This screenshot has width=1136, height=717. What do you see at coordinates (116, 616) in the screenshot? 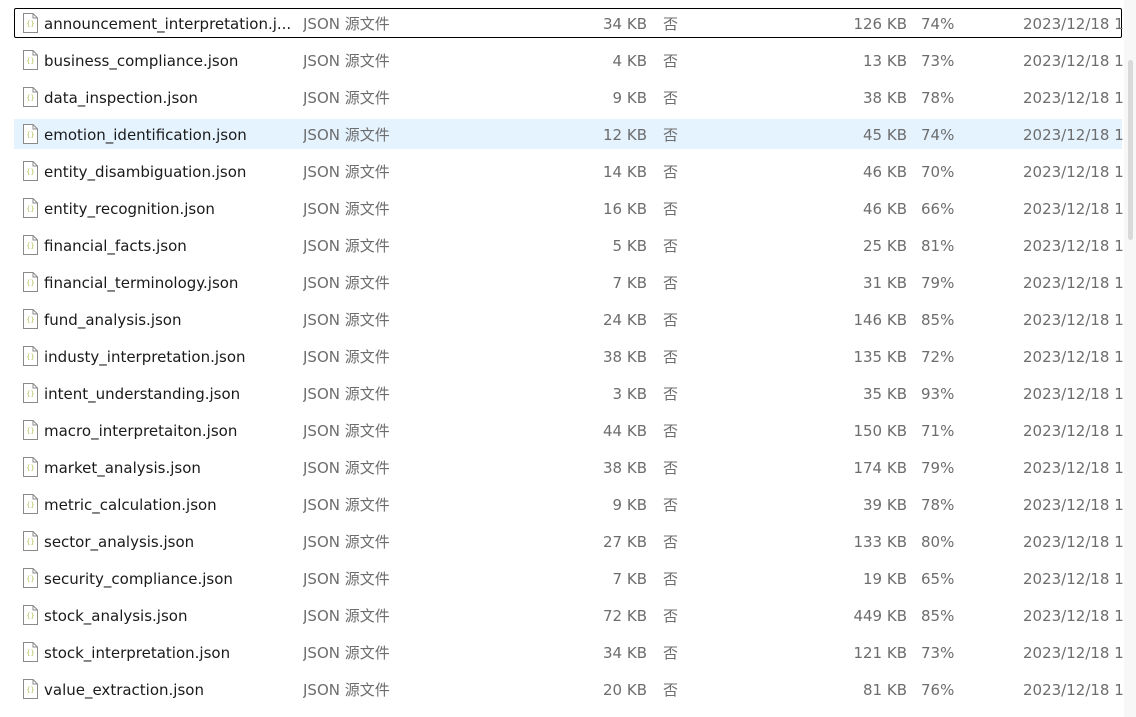
I see `file-name: stock_analysis.json` at bounding box center [116, 616].